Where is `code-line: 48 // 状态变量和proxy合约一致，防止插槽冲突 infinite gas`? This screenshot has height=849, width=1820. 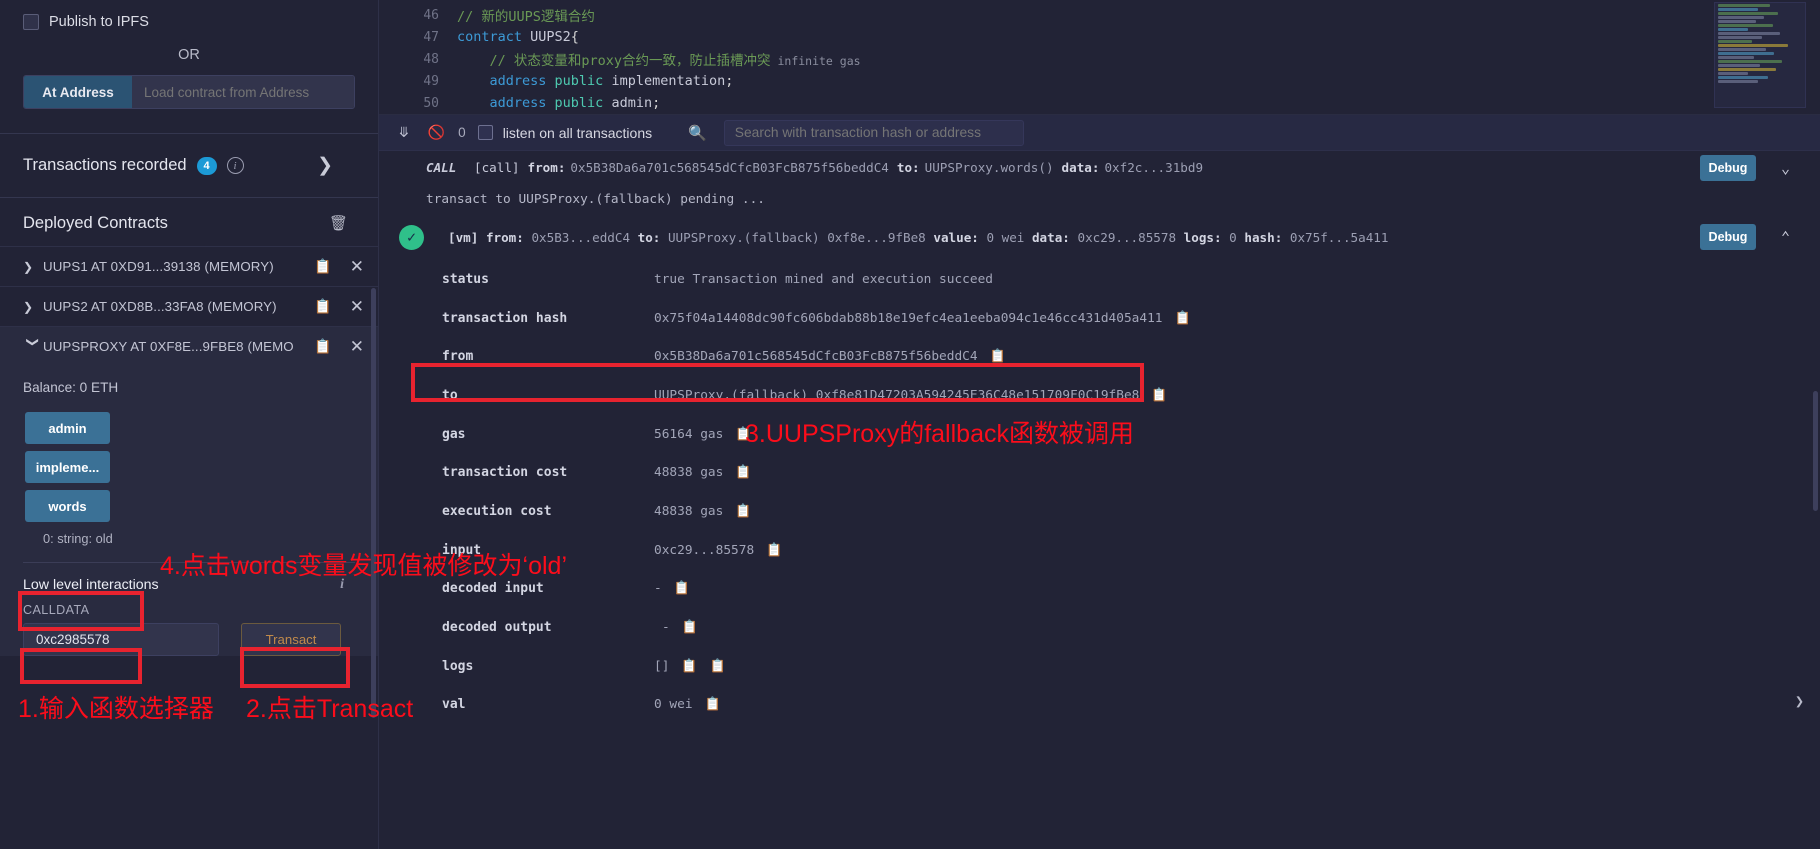 code-line: 48 // 状态变量和proxy合约一致，防止插槽冲突 infinite gas is located at coordinates (1099, 59).